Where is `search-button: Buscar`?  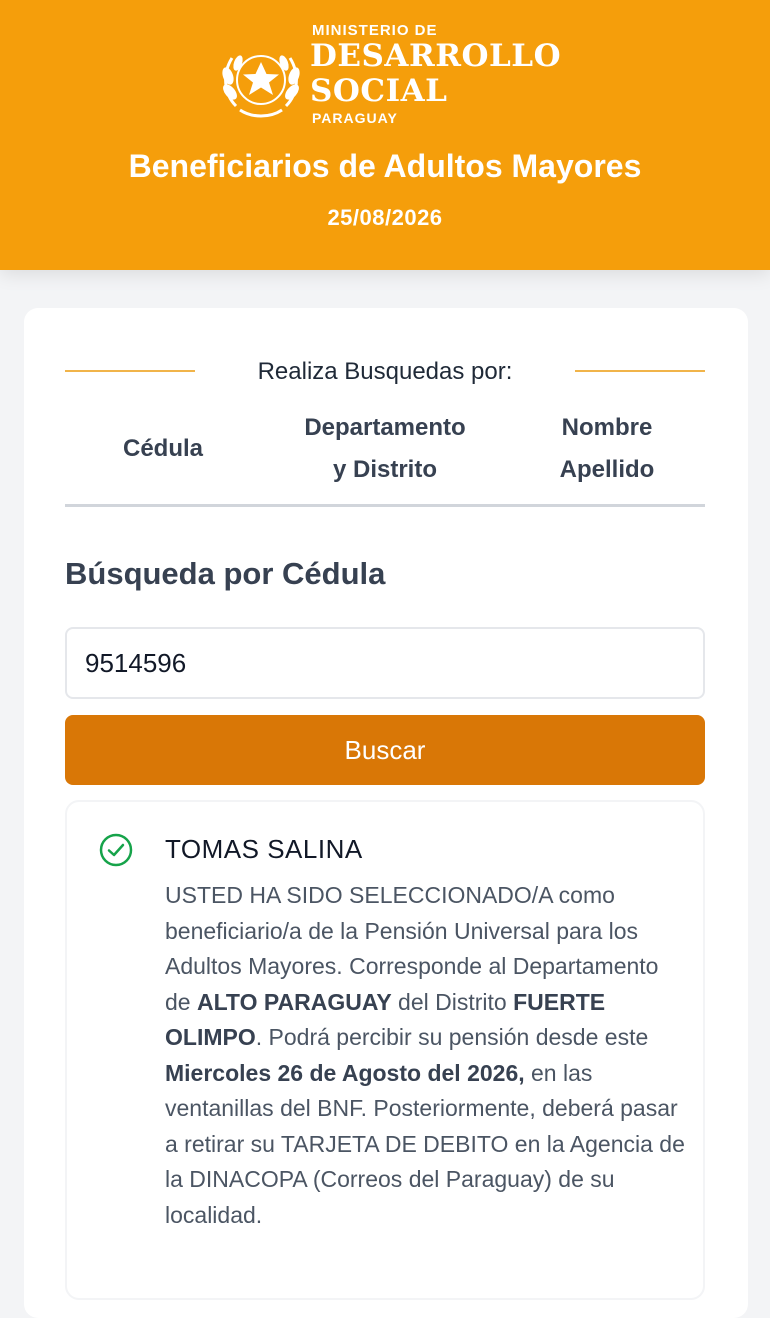 search-button: Buscar is located at coordinates (385, 750).